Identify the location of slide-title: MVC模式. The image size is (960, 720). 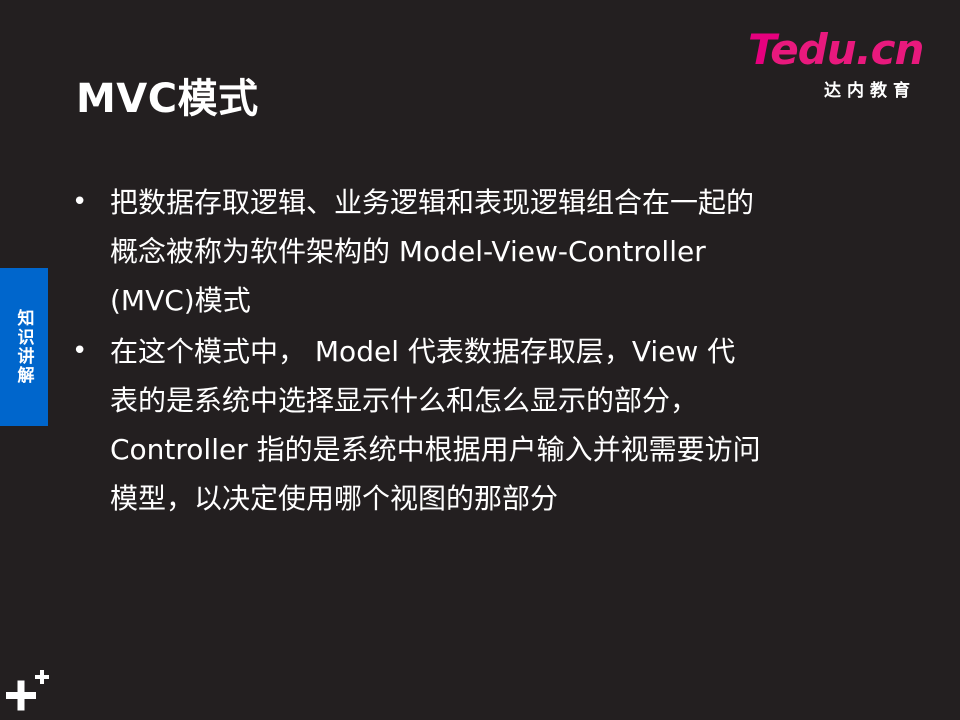
(167, 99).